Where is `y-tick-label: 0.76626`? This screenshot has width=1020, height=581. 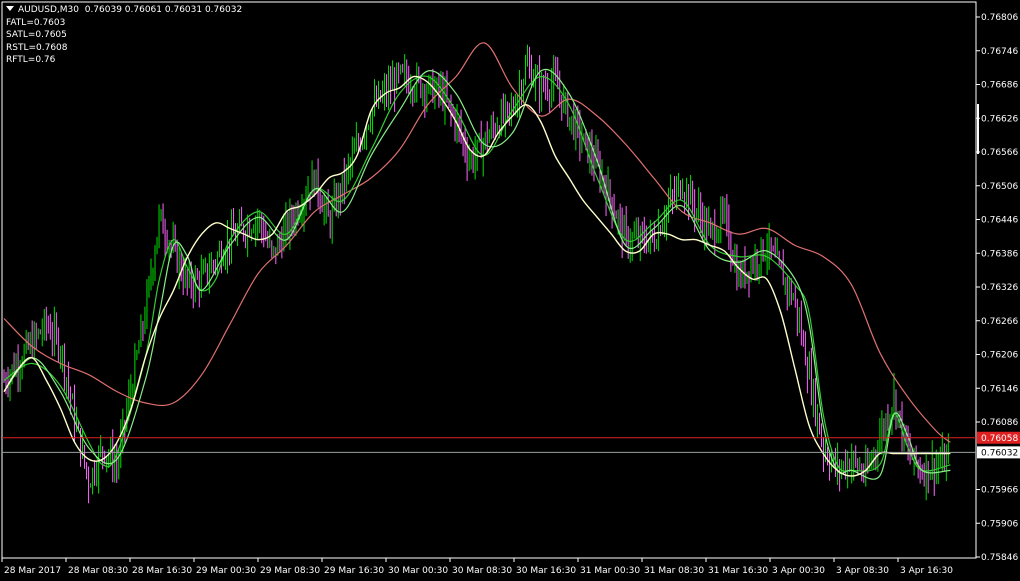 y-tick-label: 0.76626 is located at coordinates (999, 119).